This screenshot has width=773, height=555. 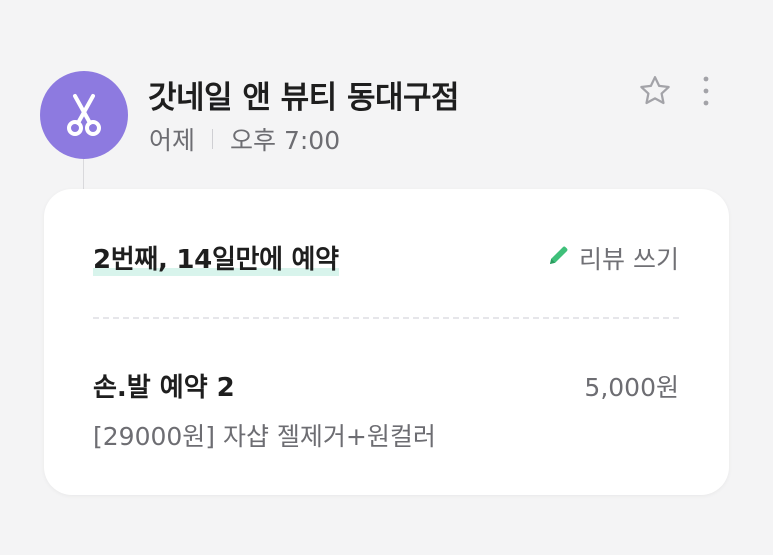 What do you see at coordinates (304, 94) in the screenshot?
I see `store-name: 갓네일 앤 뷰티 동대구점` at bounding box center [304, 94].